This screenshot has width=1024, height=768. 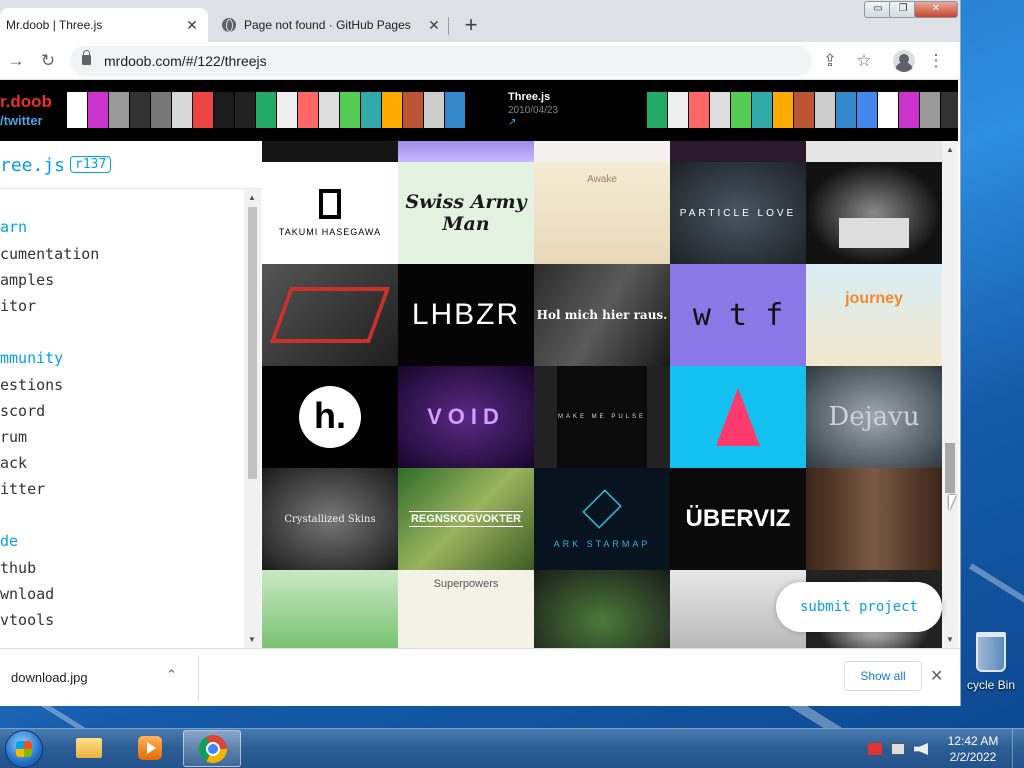 I want to click on scroll-up-arrow-icon: ▲, so click(x=950, y=149).